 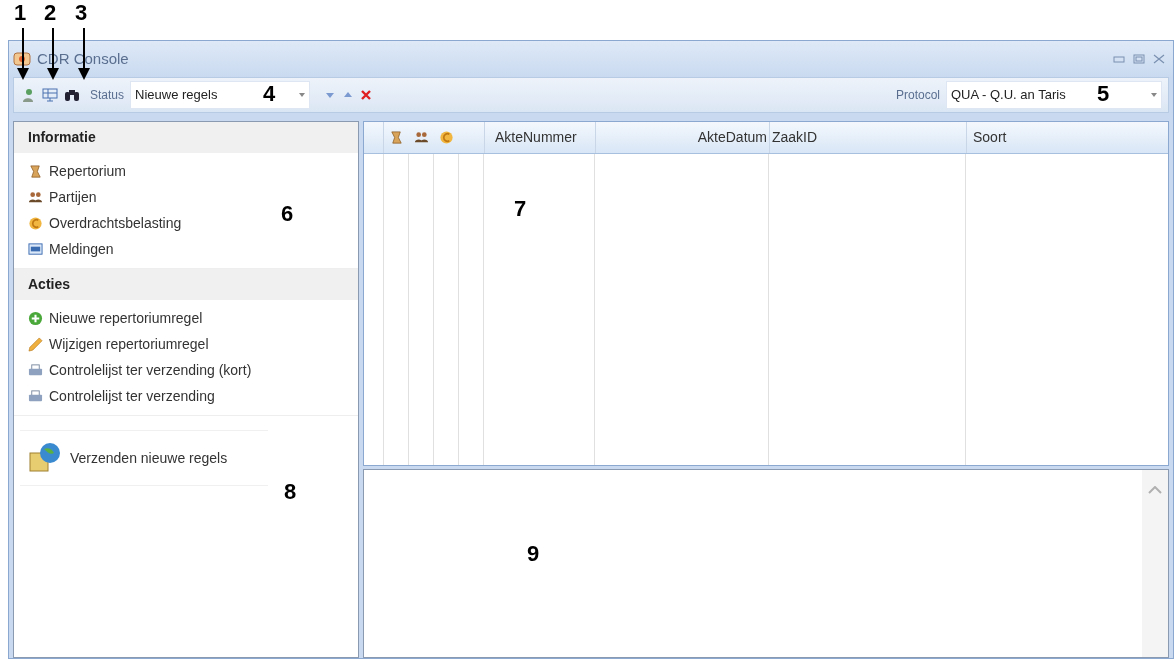 I want to click on callout-number: 8, so click(x=290, y=492).